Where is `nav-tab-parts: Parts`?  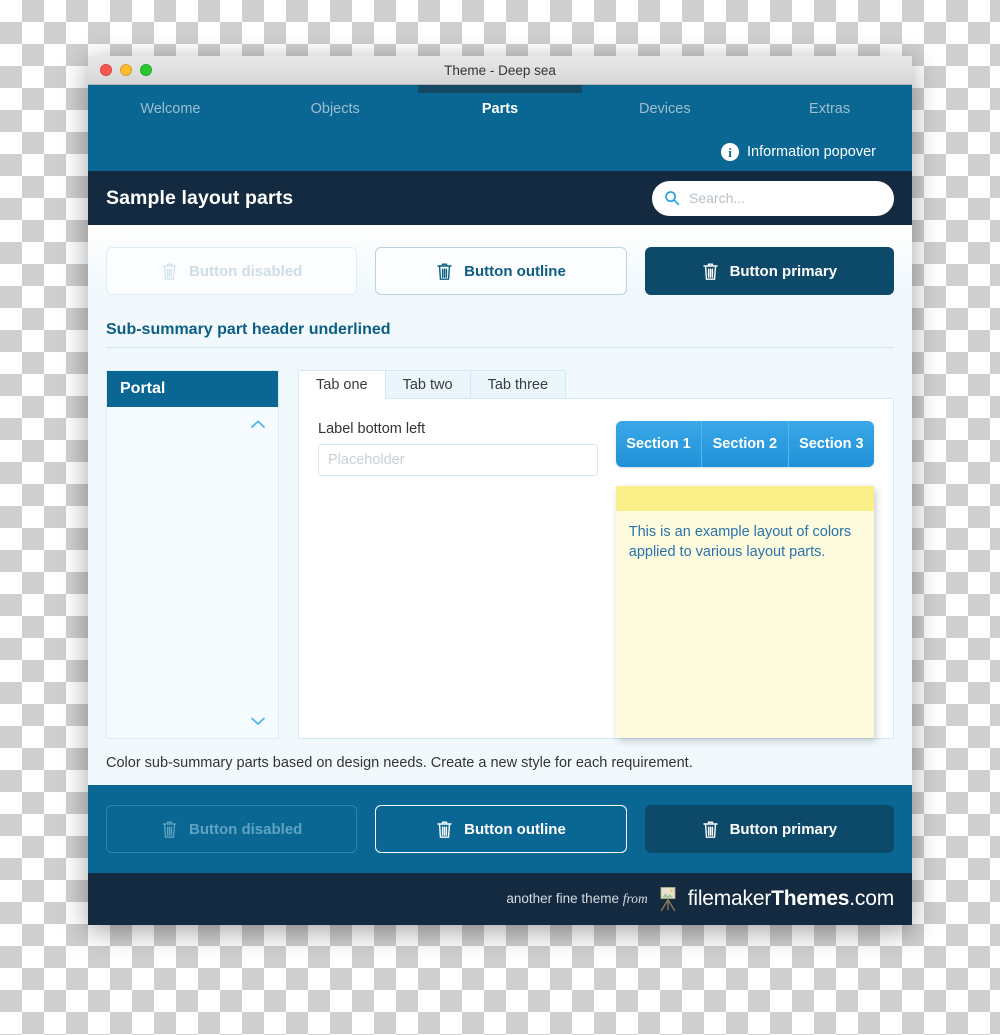 nav-tab-parts: Parts is located at coordinates (500, 109).